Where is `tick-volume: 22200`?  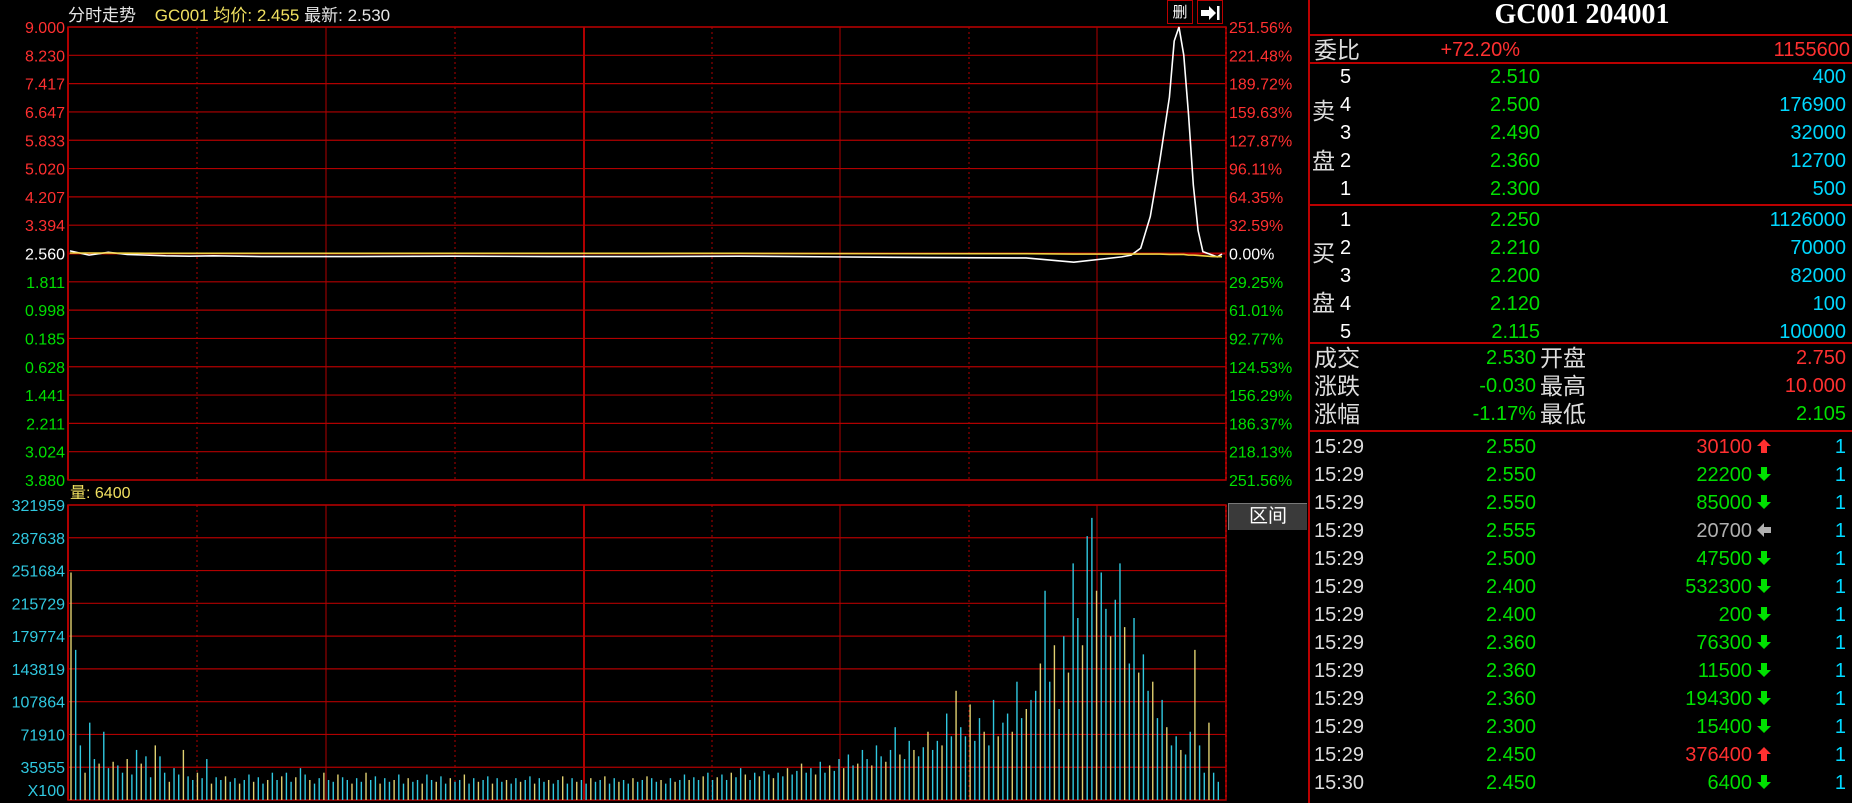
tick-volume: 22200 is located at coordinates (1724, 475).